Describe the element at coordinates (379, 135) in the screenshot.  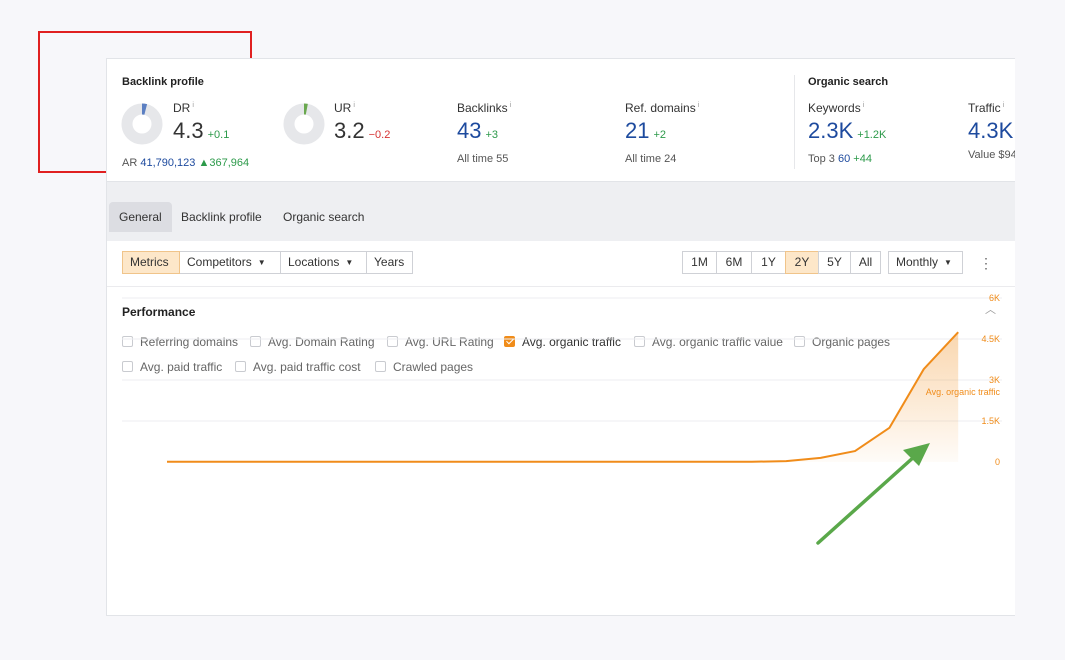
I see `ur-delta: −0.2` at that location.